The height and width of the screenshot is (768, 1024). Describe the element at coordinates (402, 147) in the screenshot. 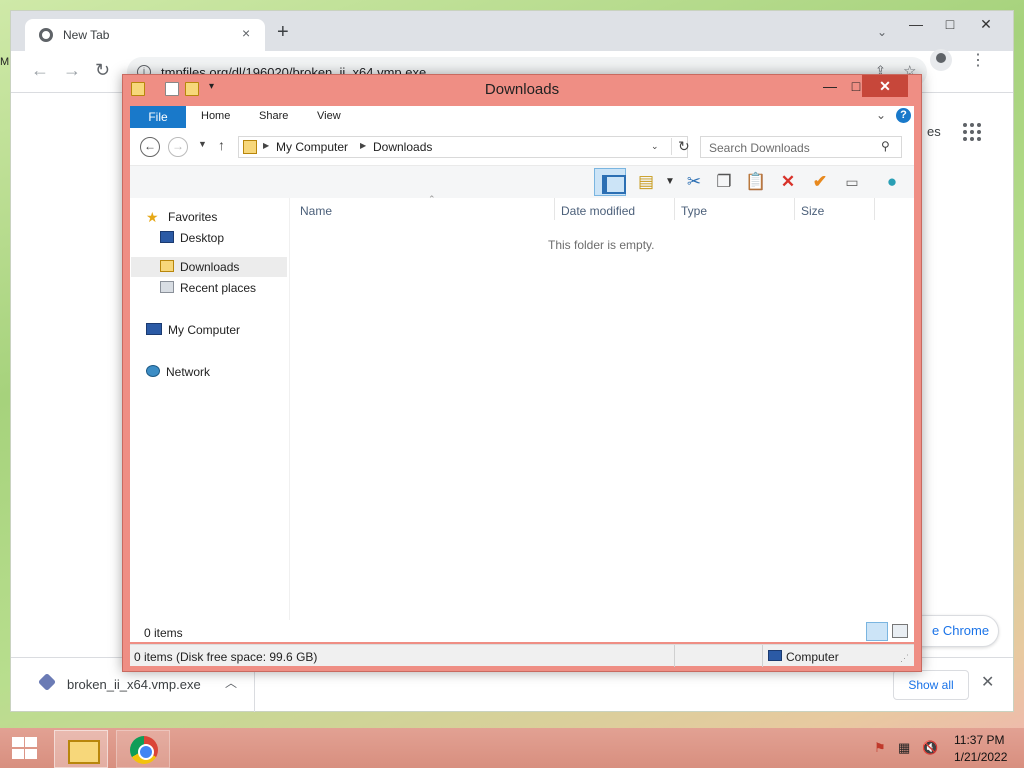

I see `breadcrumb-downloads: Downloads` at that location.